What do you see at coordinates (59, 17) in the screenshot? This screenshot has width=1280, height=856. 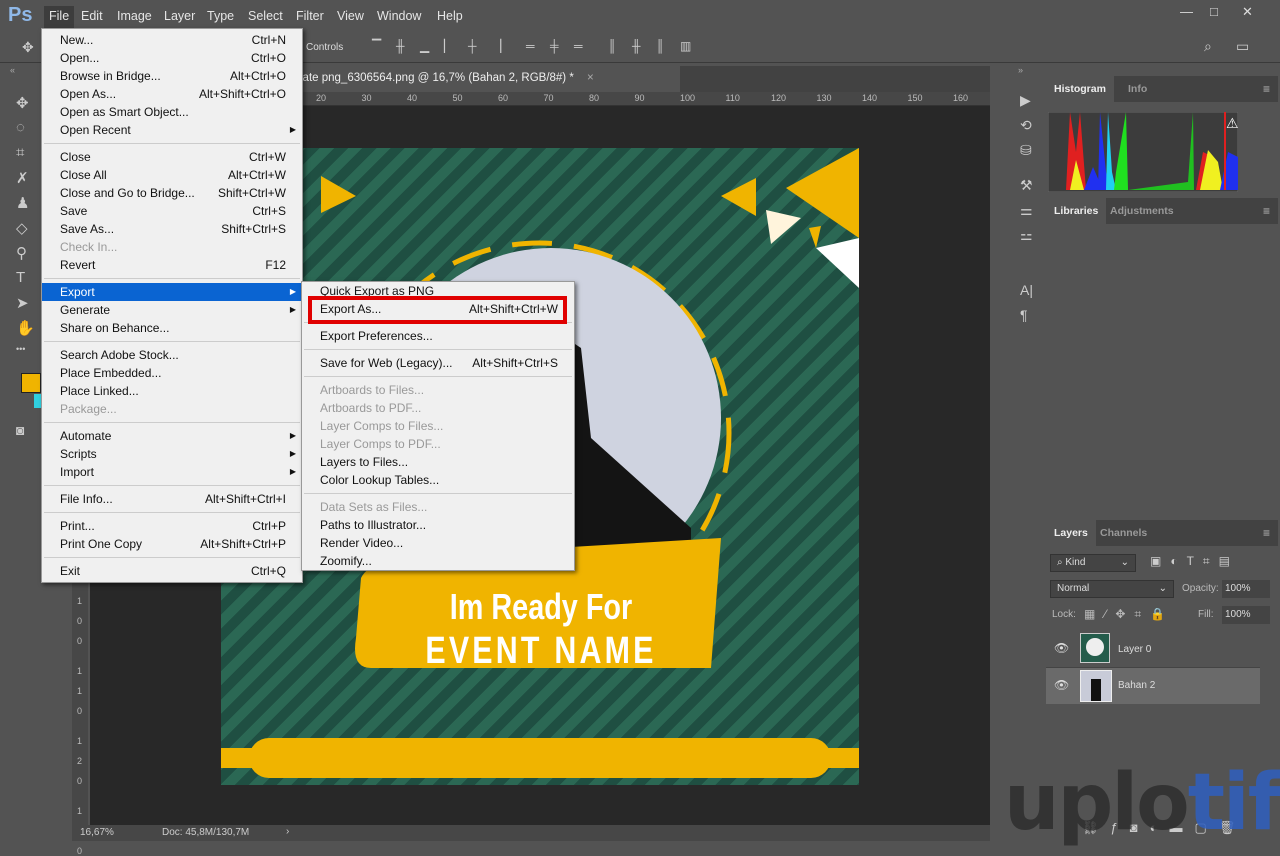 I see `menu-file: File` at bounding box center [59, 17].